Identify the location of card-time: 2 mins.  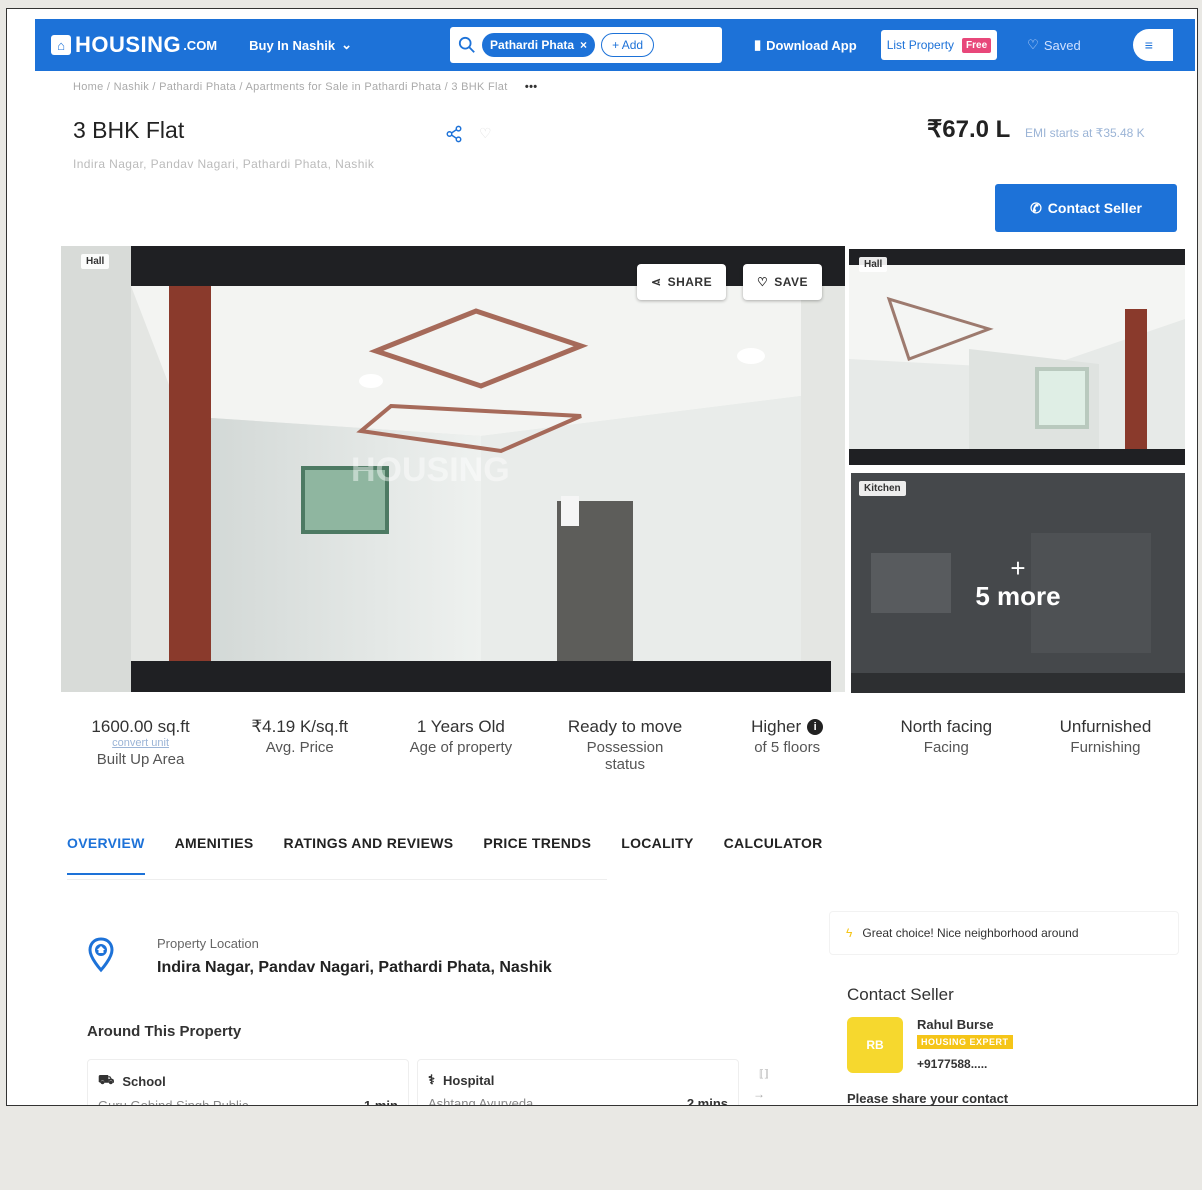
(707, 1101).